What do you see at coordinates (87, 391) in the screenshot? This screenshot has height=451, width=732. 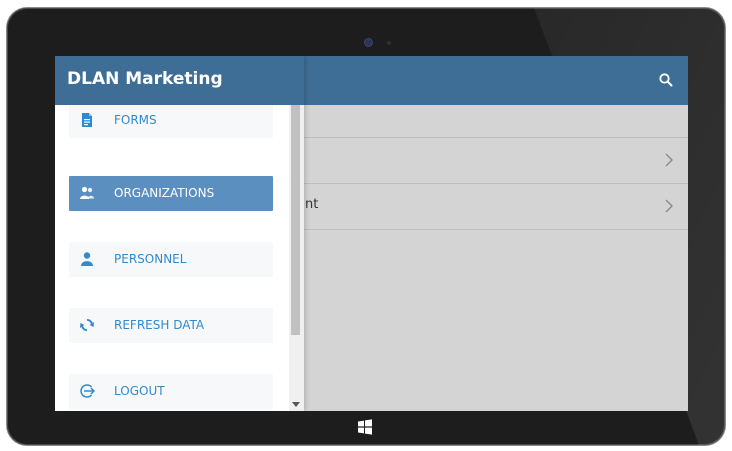 I see `logout-icon` at bounding box center [87, 391].